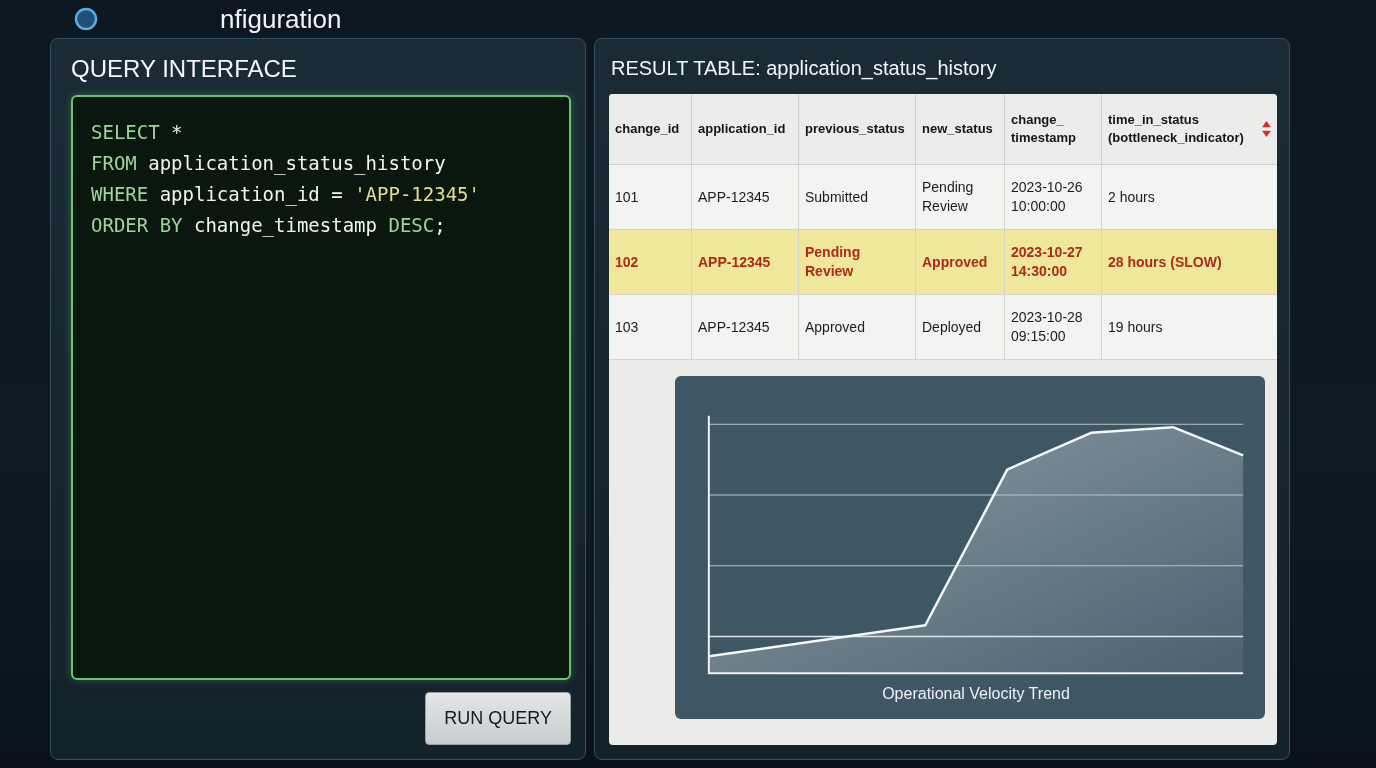 The height and width of the screenshot is (768, 1376). What do you see at coordinates (957, 129) in the screenshot?
I see `column-header: new_status` at bounding box center [957, 129].